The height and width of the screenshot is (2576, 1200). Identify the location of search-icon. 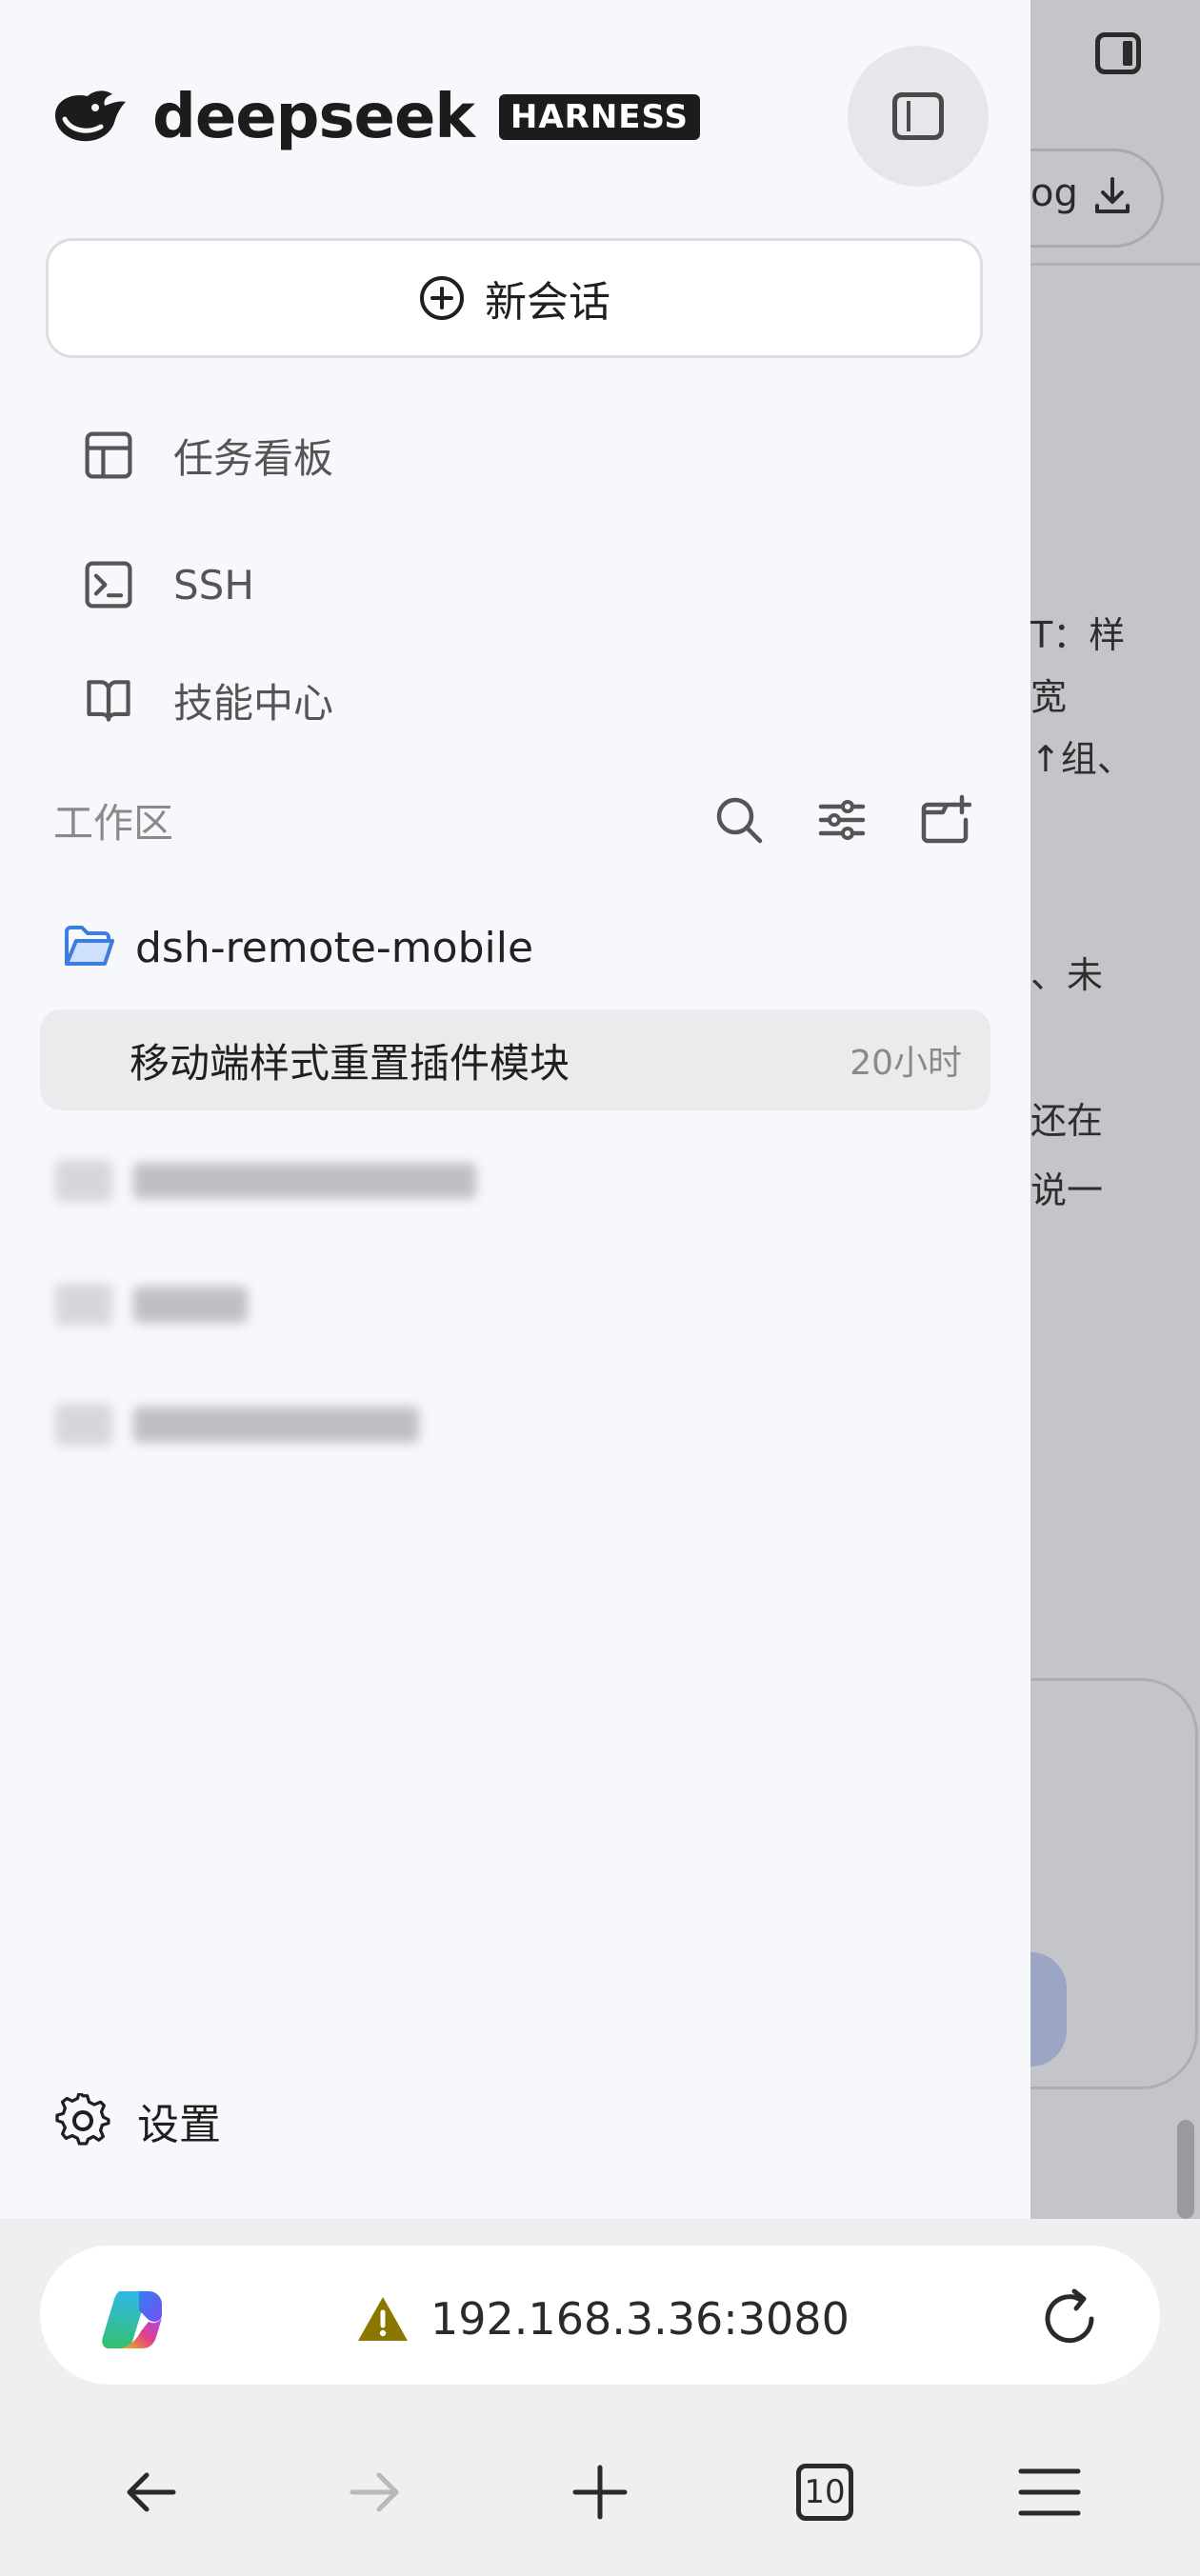
(739, 820).